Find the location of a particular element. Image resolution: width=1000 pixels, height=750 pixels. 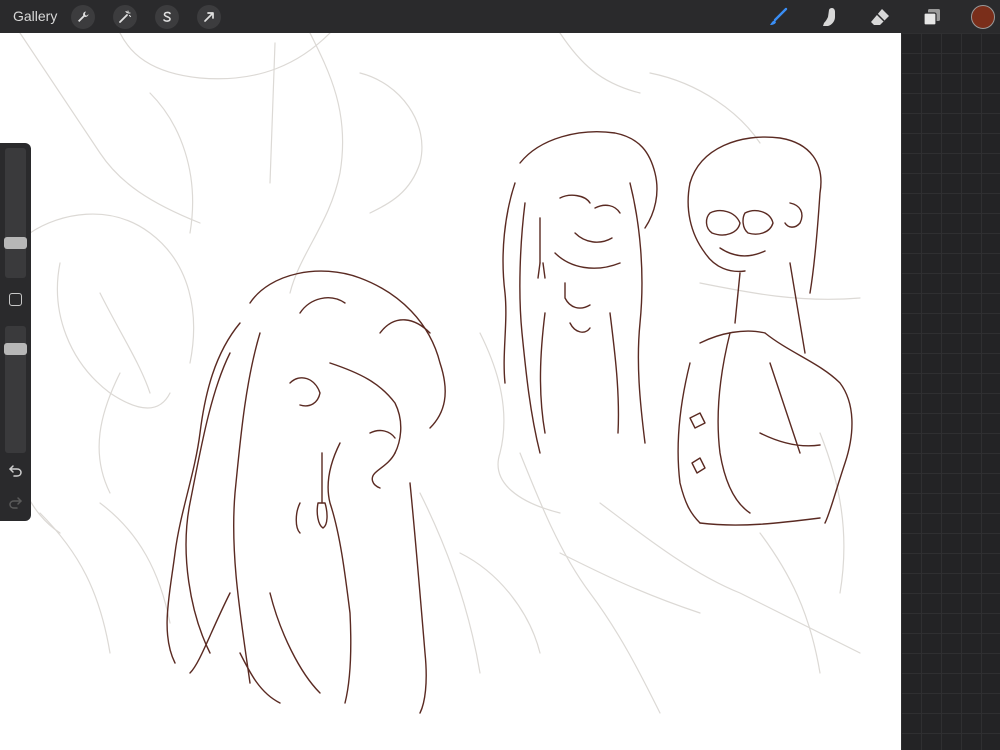

brush-size-slider-thumb is located at coordinates (15, 242).